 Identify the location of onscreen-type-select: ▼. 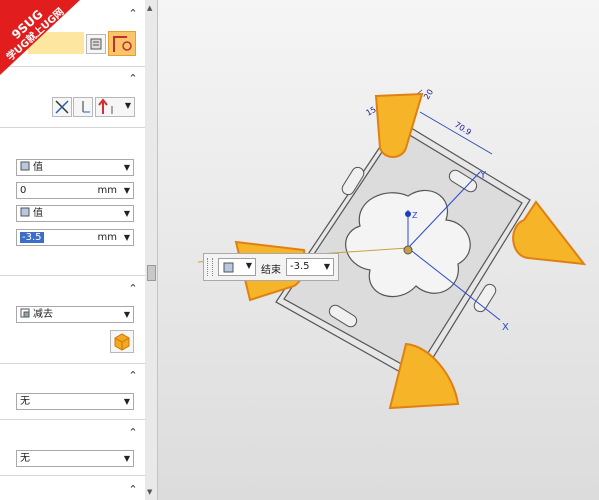
(237, 267).